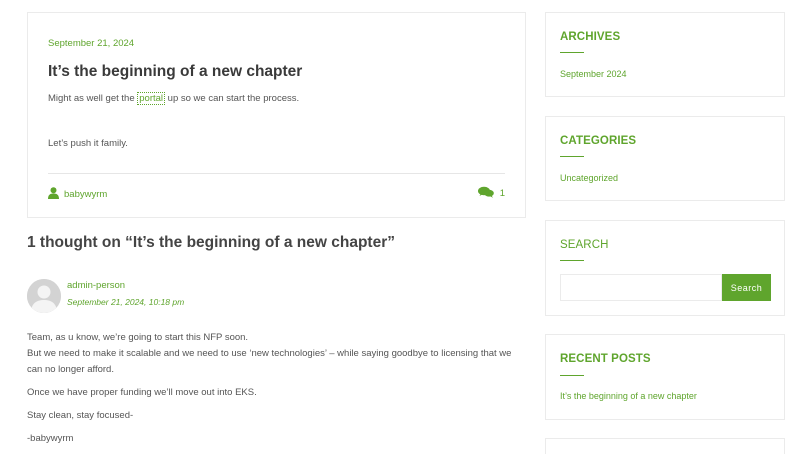  What do you see at coordinates (50, 438) in the screenshot?
I see `comment-line: -babywyrm` at bounding box center [50, 438].